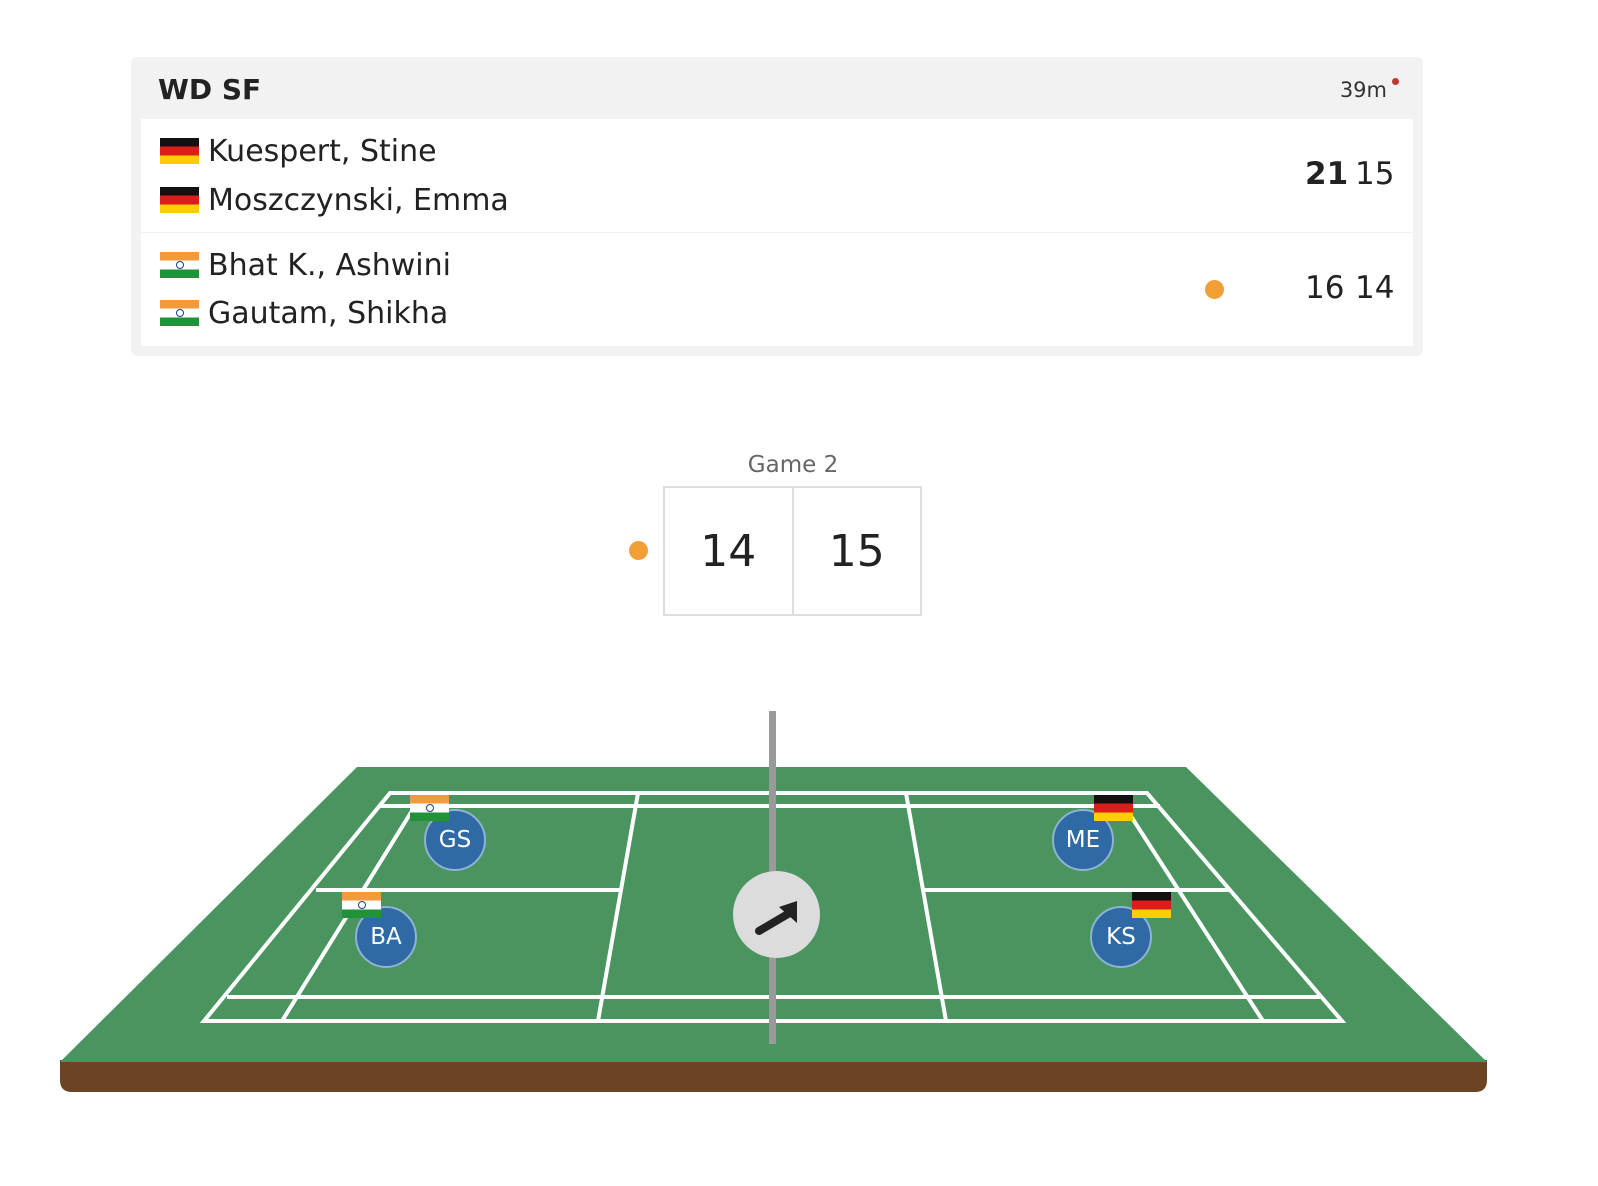 The width and height of the screenshot is (1598, 1186). I want to click on arrow-up-right-icon, so click(775, 917).